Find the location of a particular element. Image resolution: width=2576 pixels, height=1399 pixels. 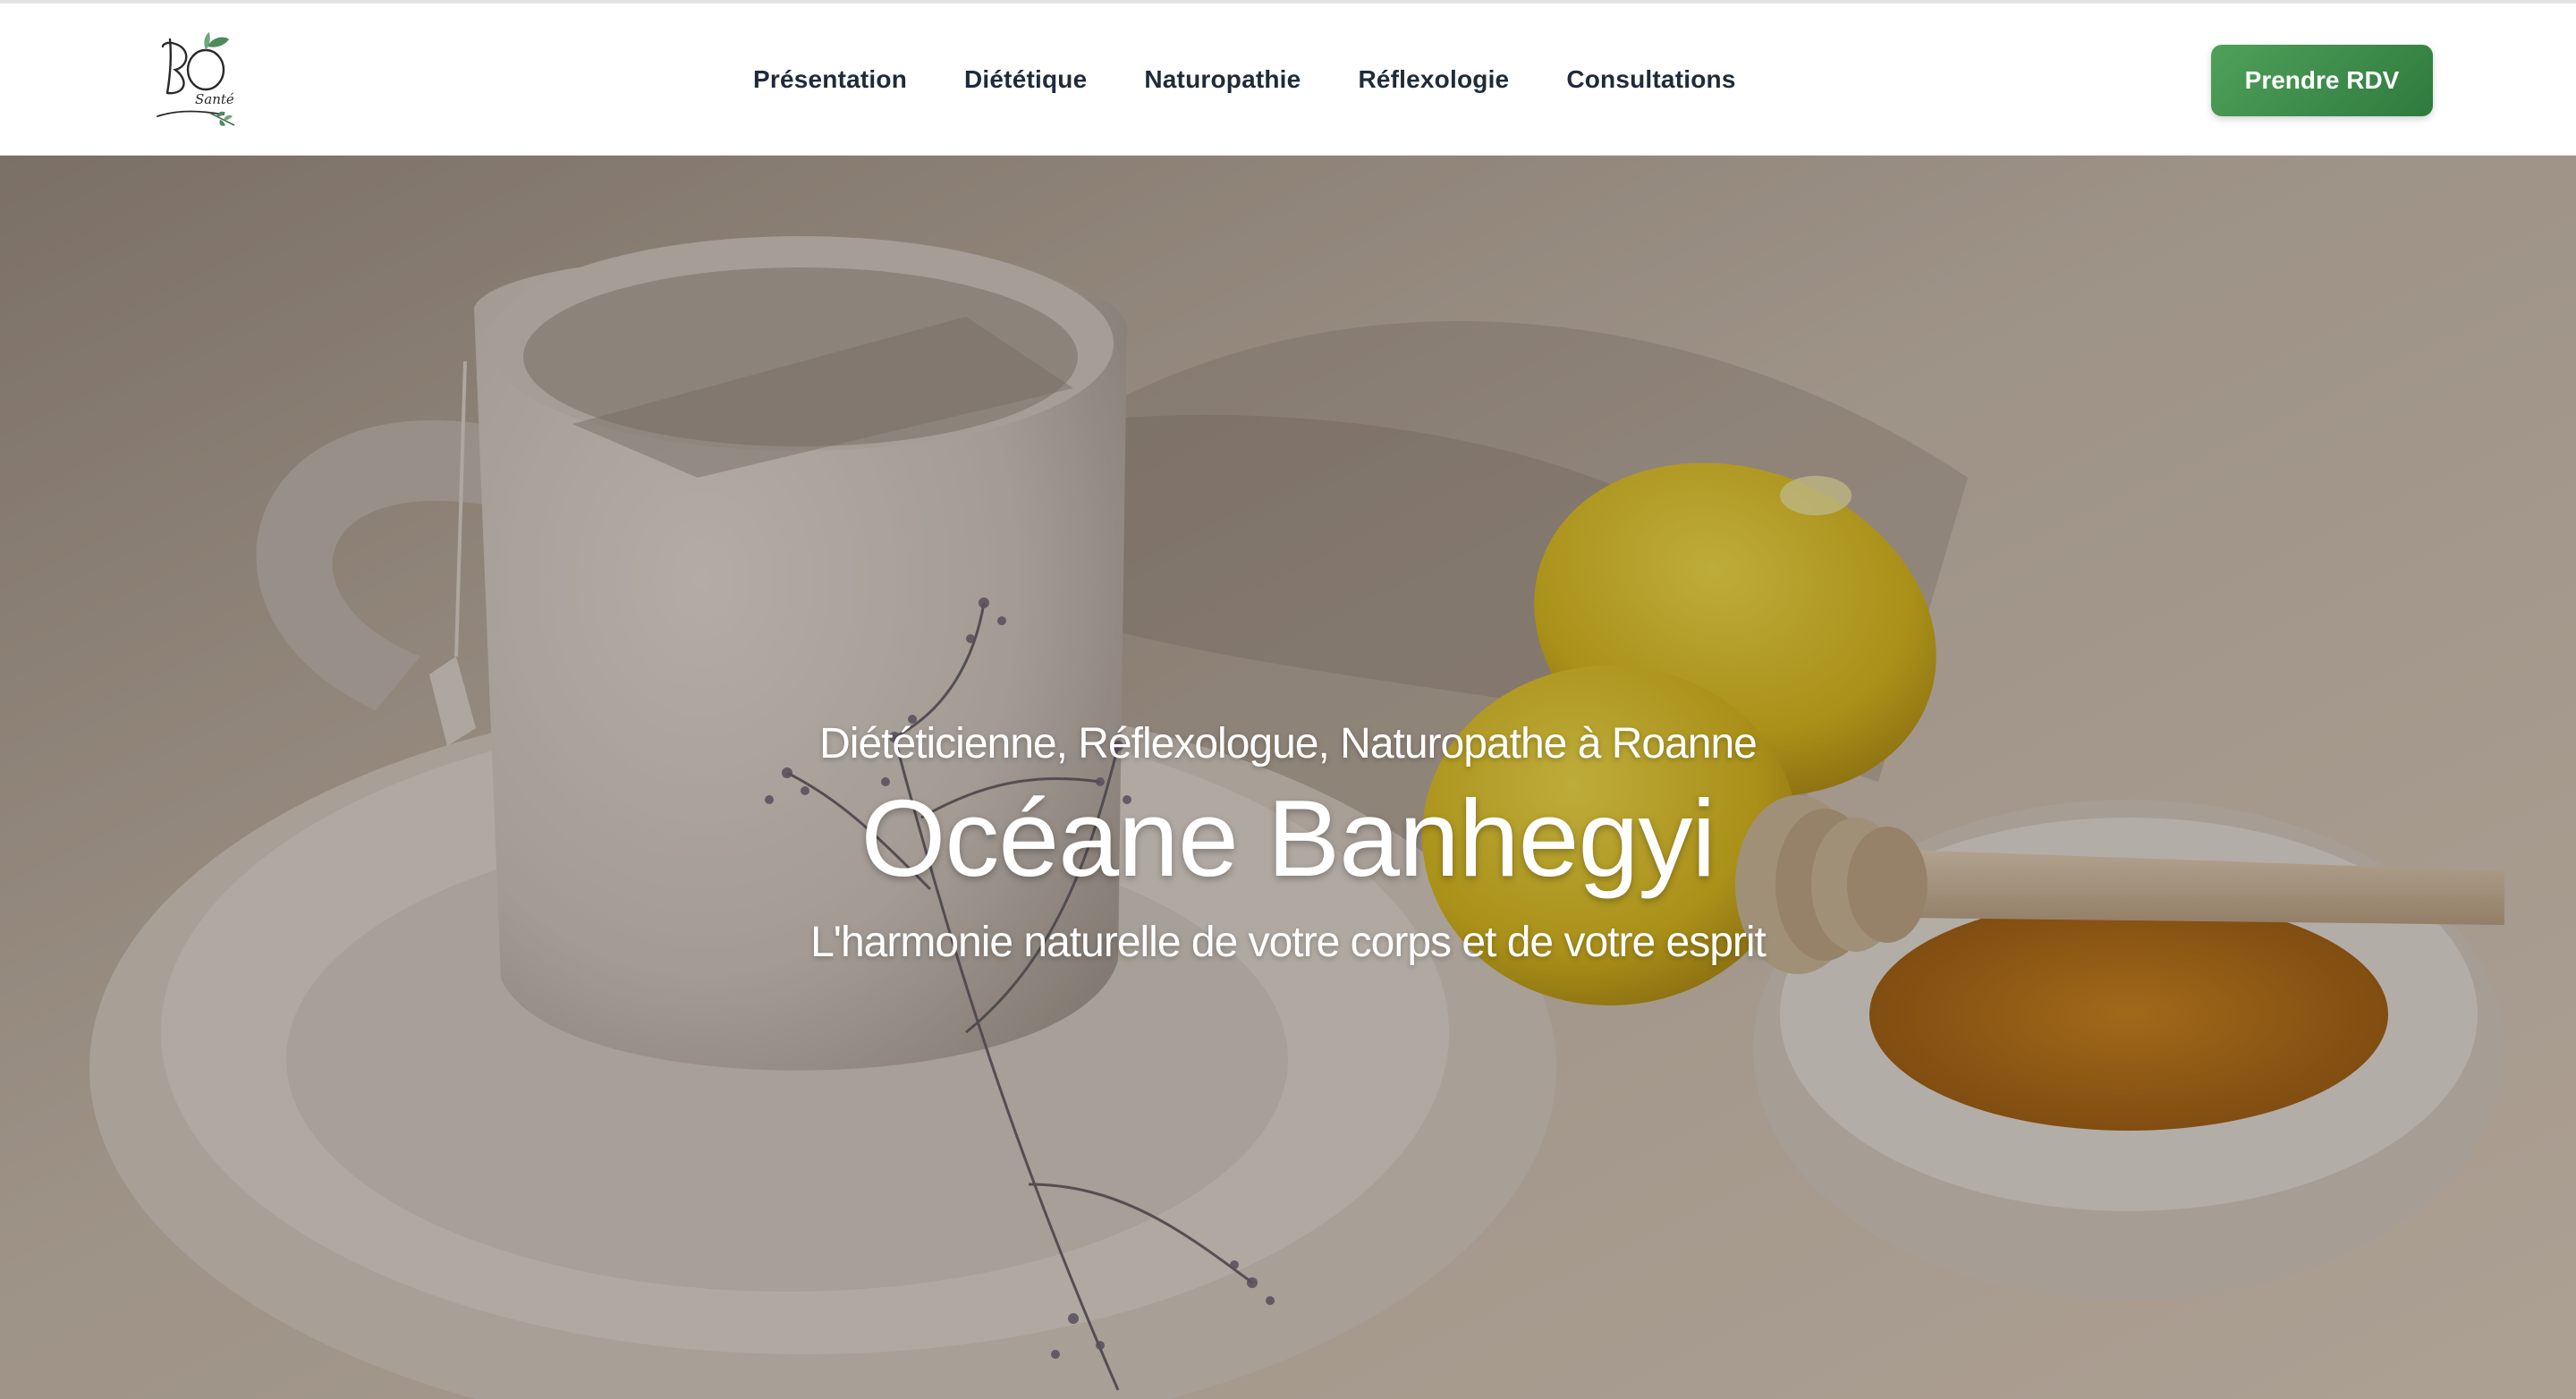

site-logo: Santé is located at coordinates (198, 80).